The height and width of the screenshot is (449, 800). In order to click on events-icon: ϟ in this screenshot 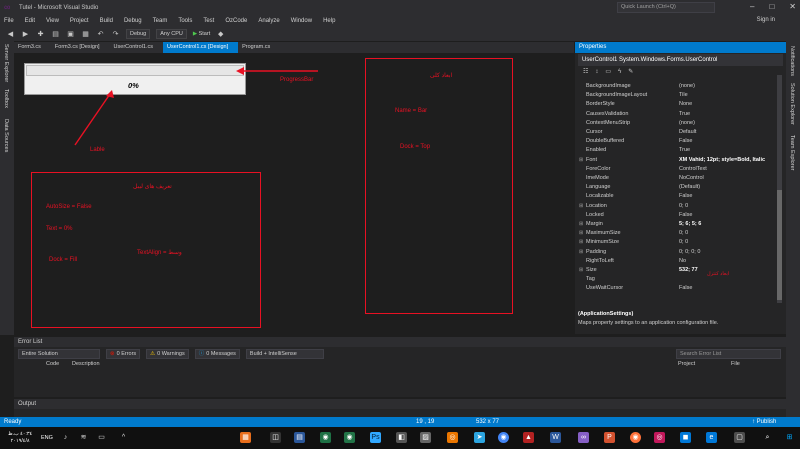, I will do `click(619, 72)`.